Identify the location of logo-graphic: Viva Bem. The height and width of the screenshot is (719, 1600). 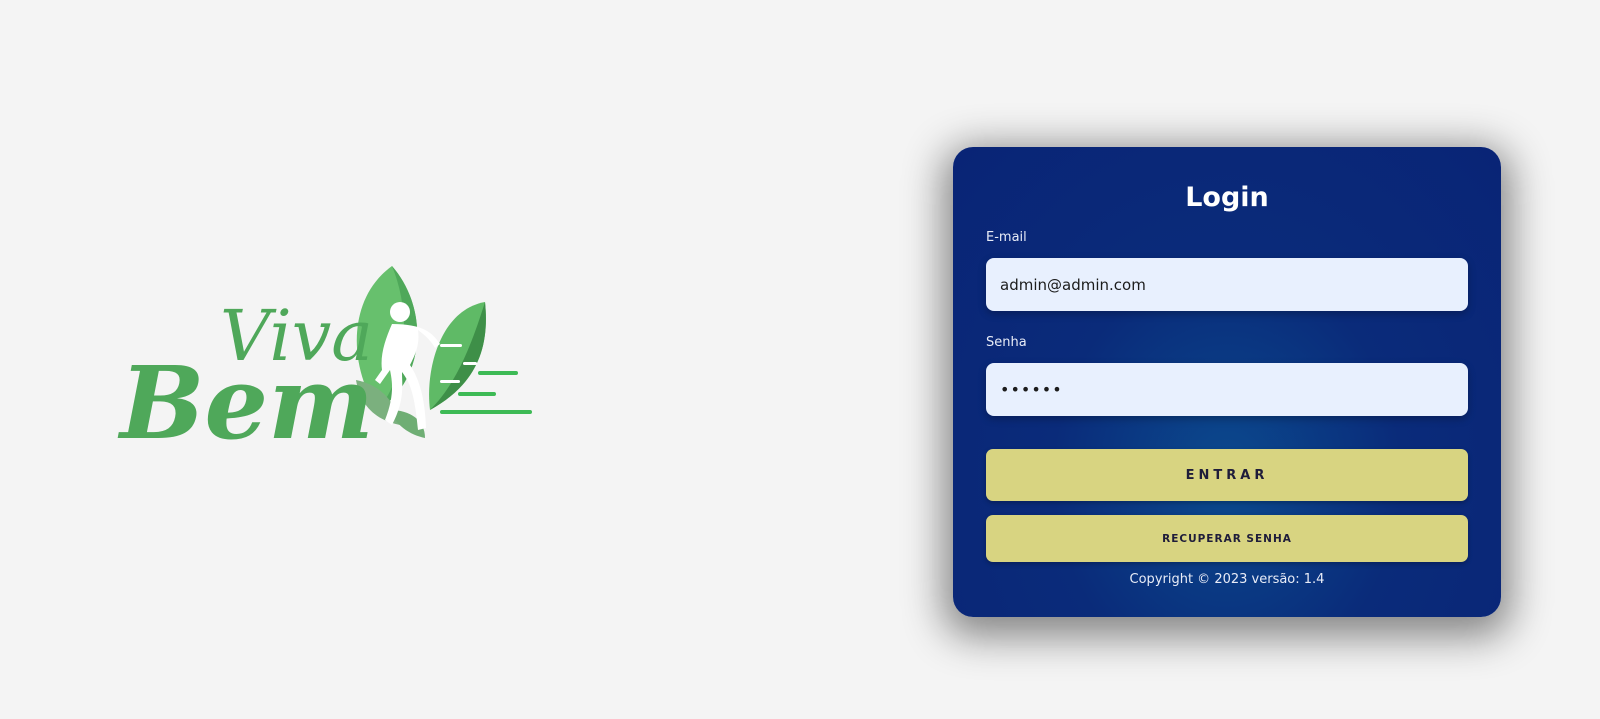
(324, 363).